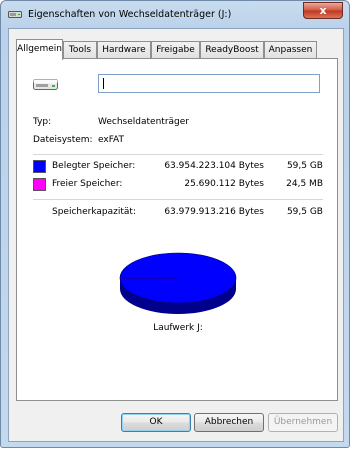 This screenshot has width=352, height=450. I want to click on disk-usage-pie-chart, so click(178, 283).